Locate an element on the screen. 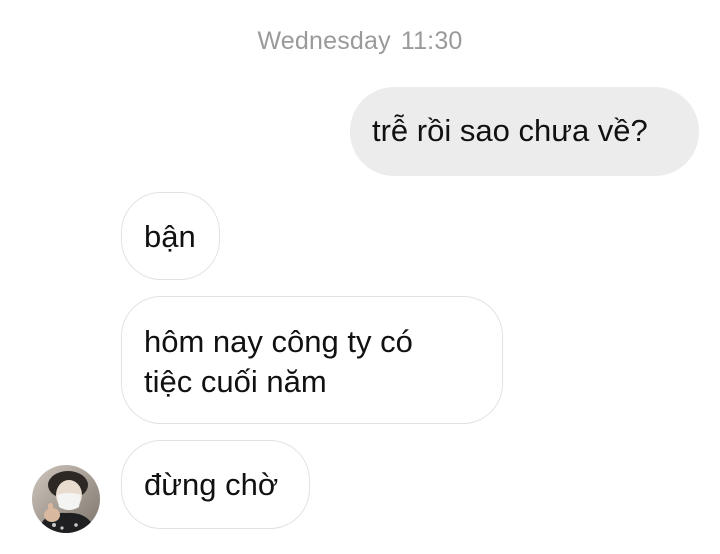 This screenshot has height=554, width=720. avatar-photo-icon is located at coordinates (66, 499).